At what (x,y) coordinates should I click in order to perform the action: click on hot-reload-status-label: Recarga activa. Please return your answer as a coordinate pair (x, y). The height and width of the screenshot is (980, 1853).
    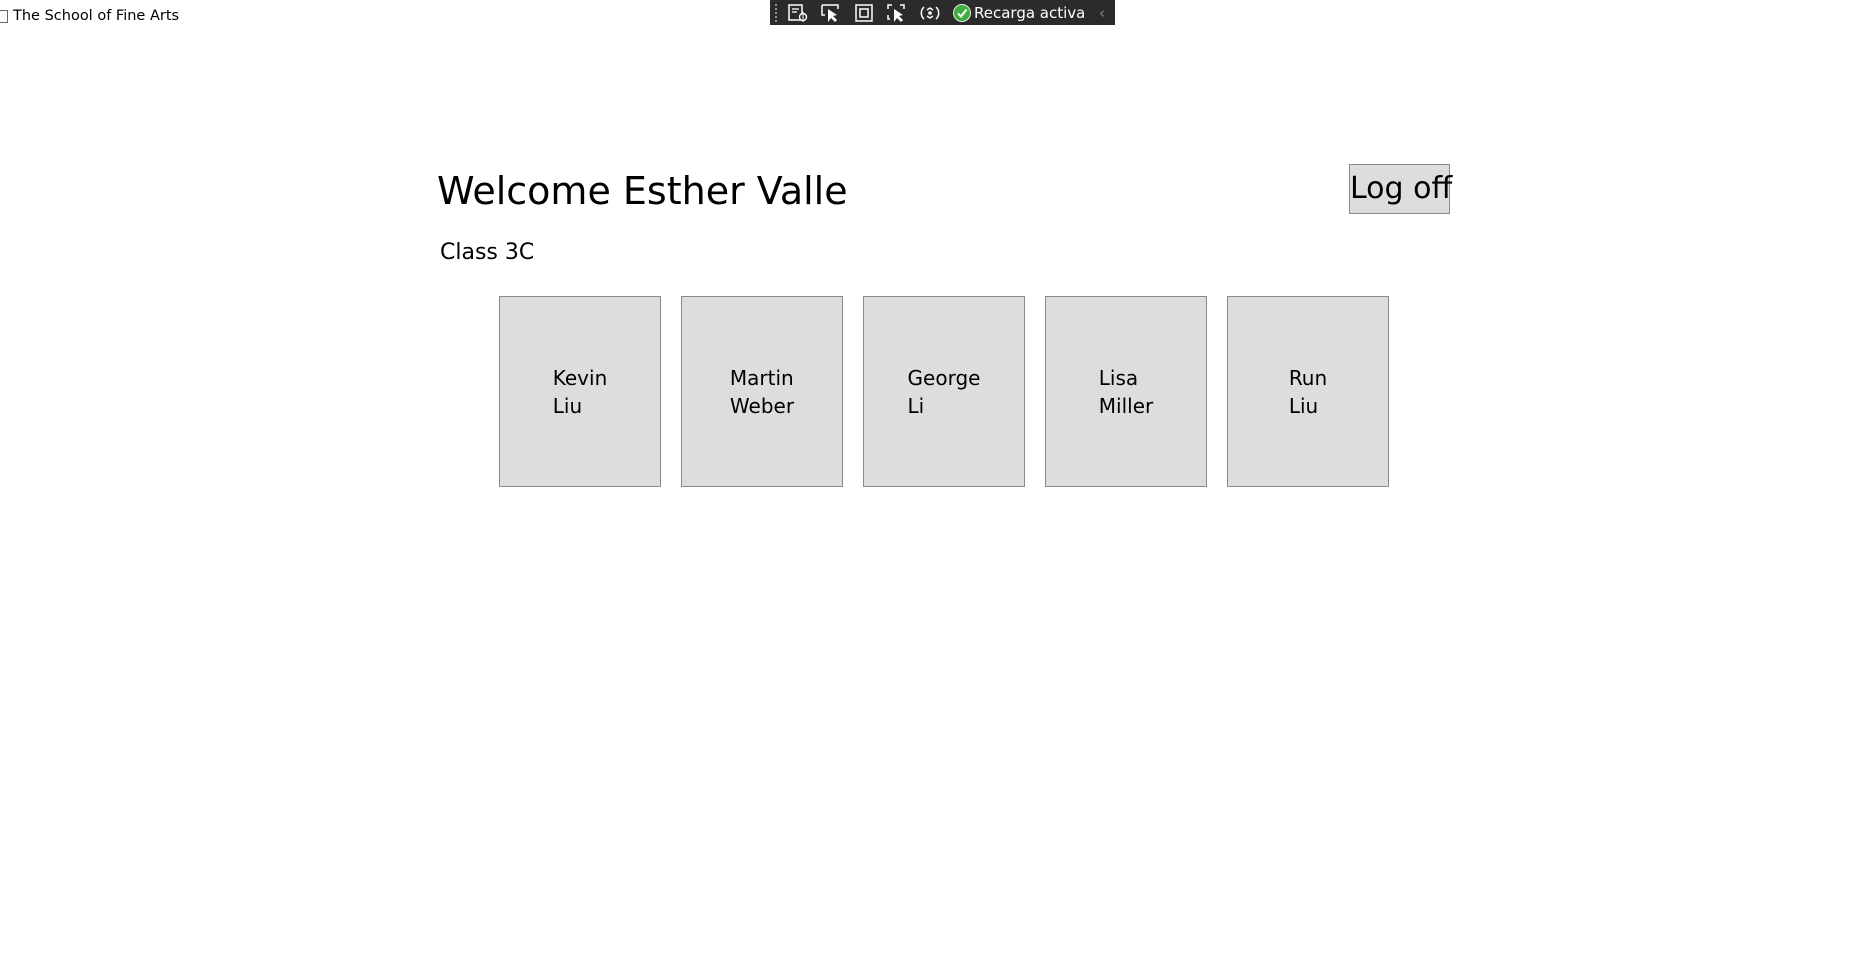
    Looking at the image, I should click on (1030, 12).